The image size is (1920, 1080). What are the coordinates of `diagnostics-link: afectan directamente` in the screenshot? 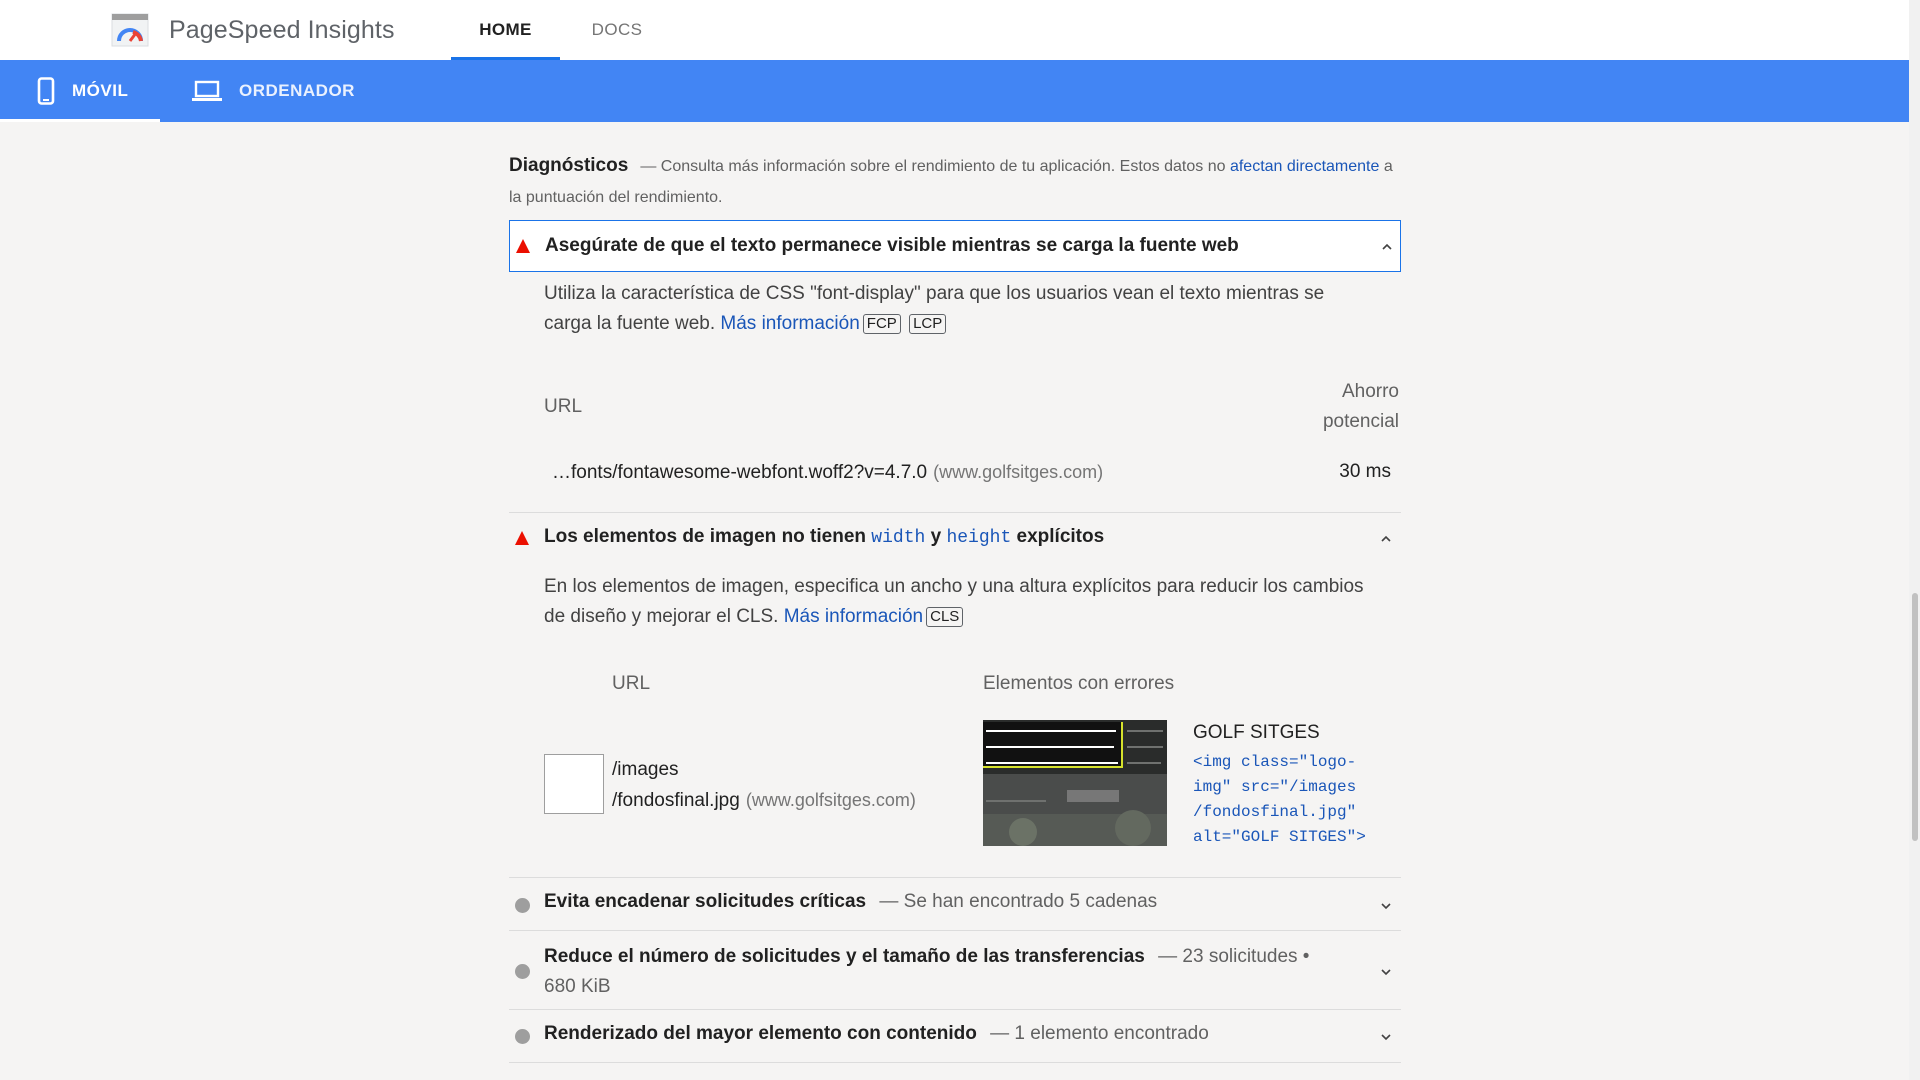 It's located at (1304, 166).